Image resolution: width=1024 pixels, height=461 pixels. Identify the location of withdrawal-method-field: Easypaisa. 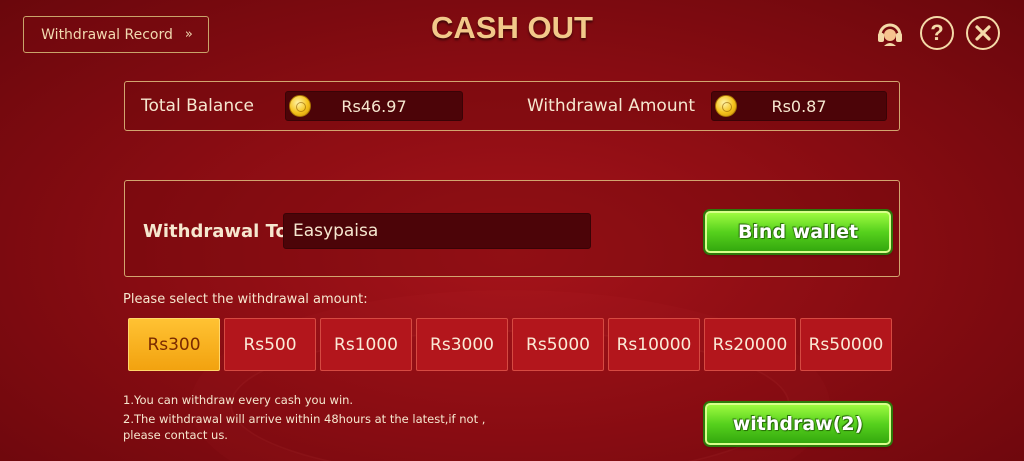
(437, 231).